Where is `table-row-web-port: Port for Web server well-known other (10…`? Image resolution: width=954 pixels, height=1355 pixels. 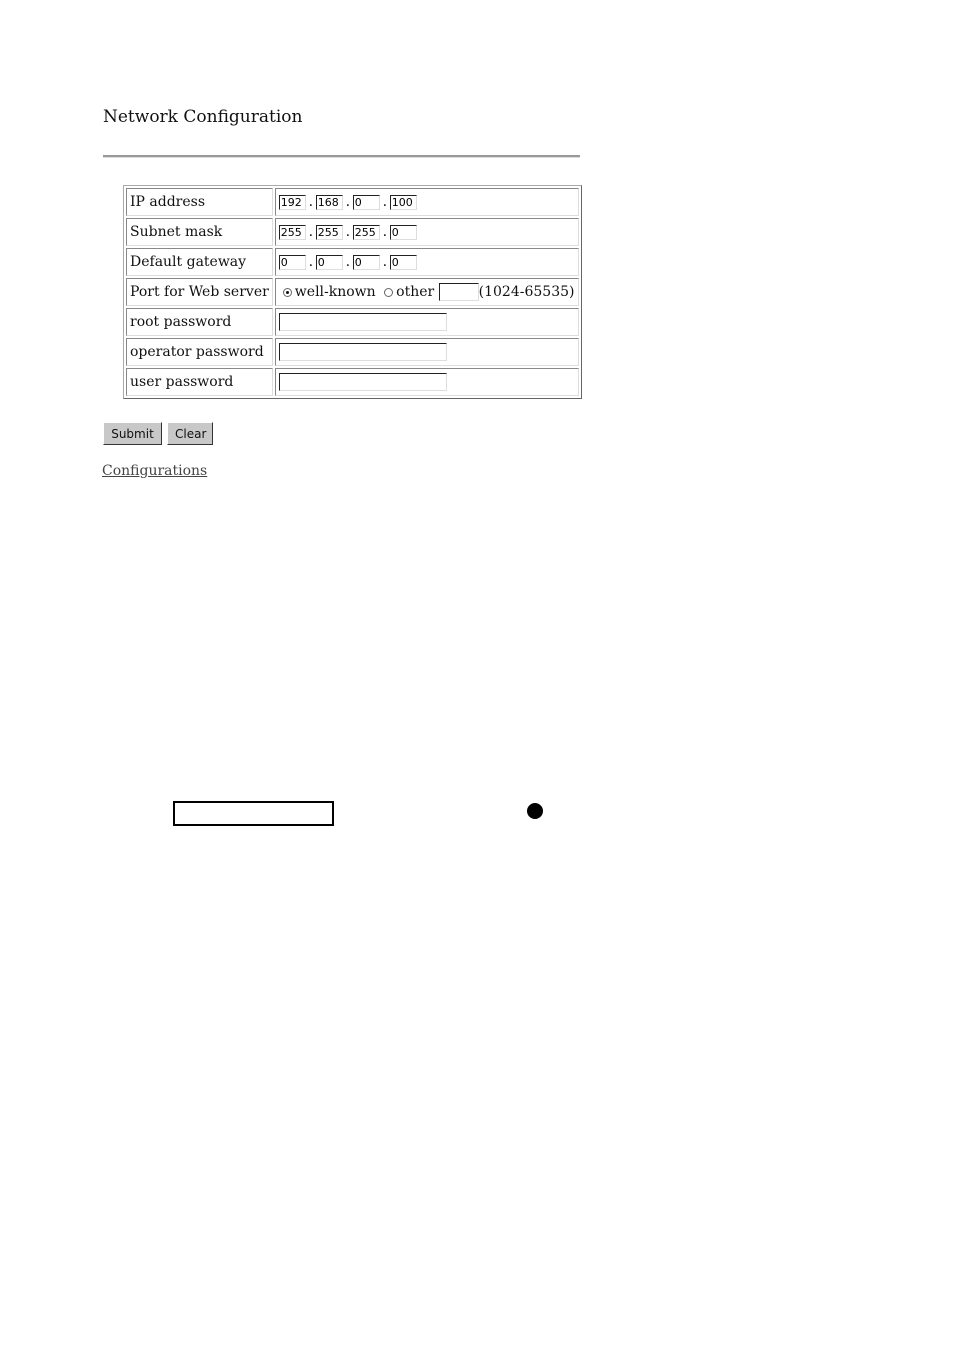 table-row-web-port: Port for Web server well-known other (10… is located at coordinates (352, 292).